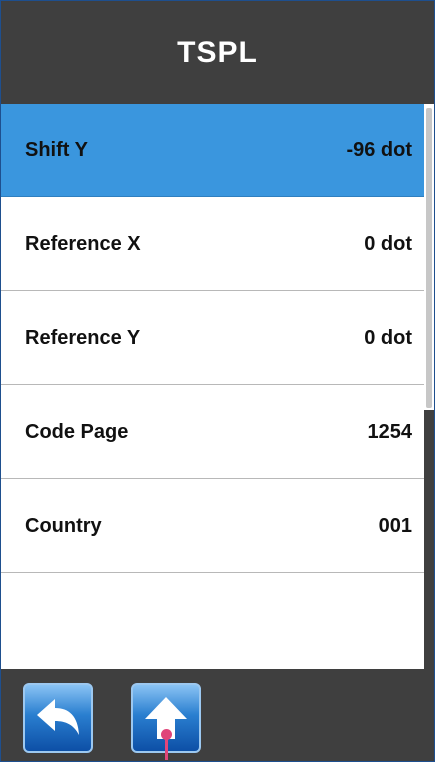 This screenshot has height=762, width=435. What do you see at coordinates (212, 432) in the screenshot?
I see `list-item-code-page: Code Page 1254` at bounding box center [212, 432].